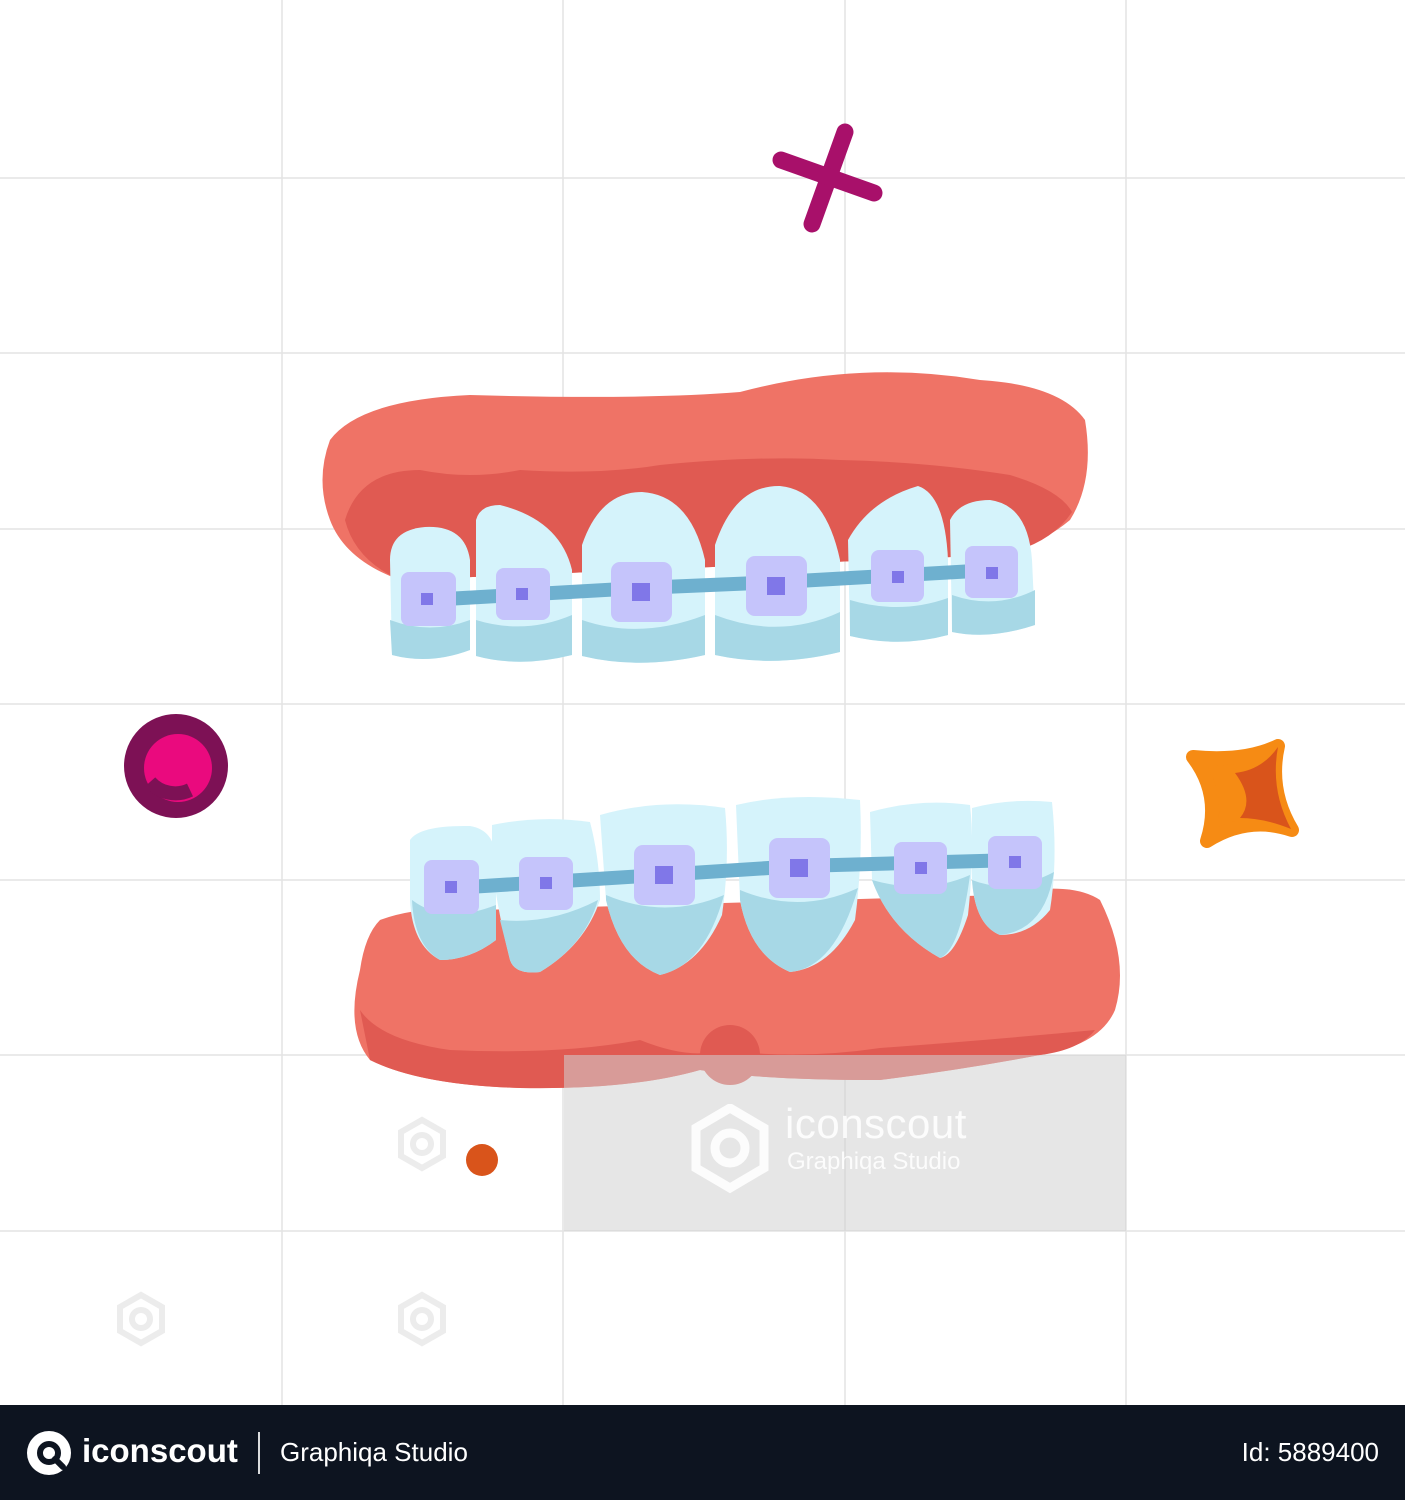  What do you see at coordinates (876, 1123) in the screenshot?
I see `watermark-brand: iconscout` at bounding box center [876, 1123].